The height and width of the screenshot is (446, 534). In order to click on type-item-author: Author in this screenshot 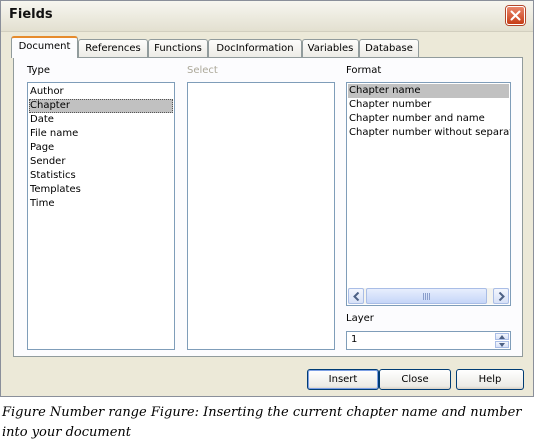, I will do `click(101, 92)`.